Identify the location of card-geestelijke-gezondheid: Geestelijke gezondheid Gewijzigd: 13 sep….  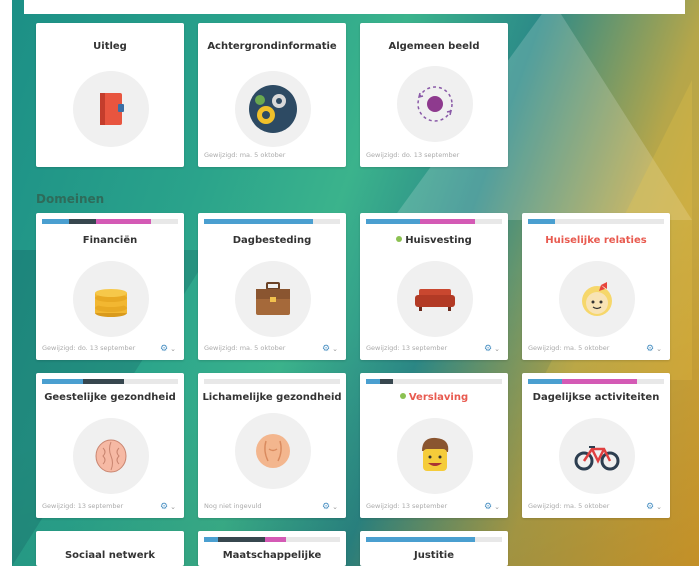
(110, 445).